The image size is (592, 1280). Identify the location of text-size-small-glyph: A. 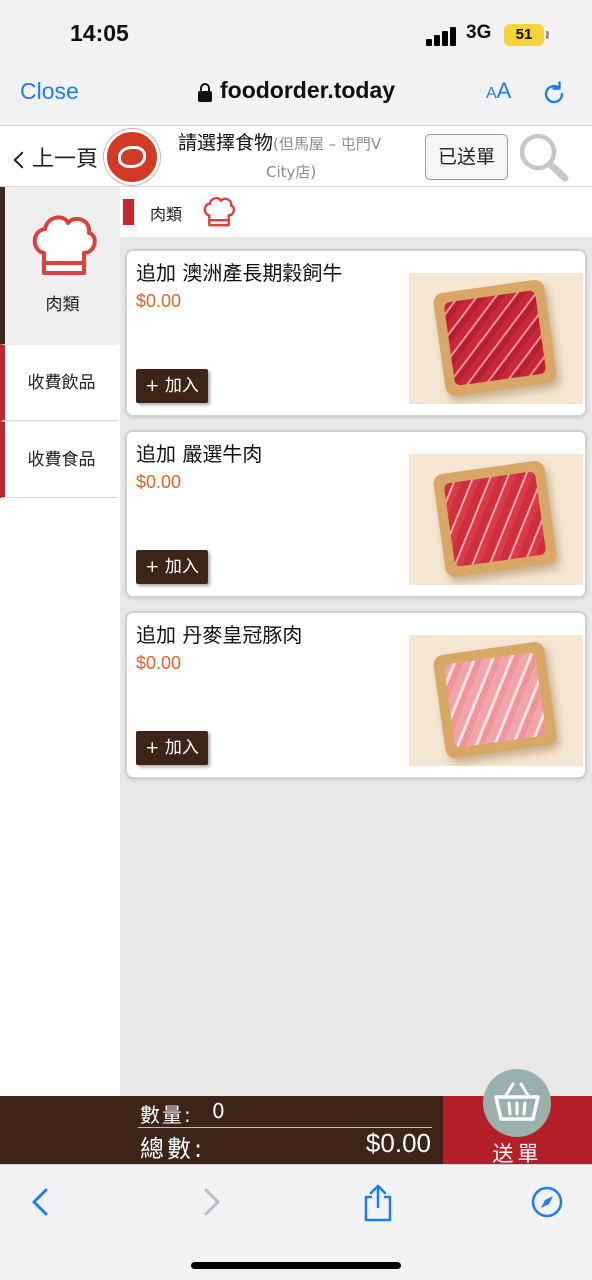
(491, 93).